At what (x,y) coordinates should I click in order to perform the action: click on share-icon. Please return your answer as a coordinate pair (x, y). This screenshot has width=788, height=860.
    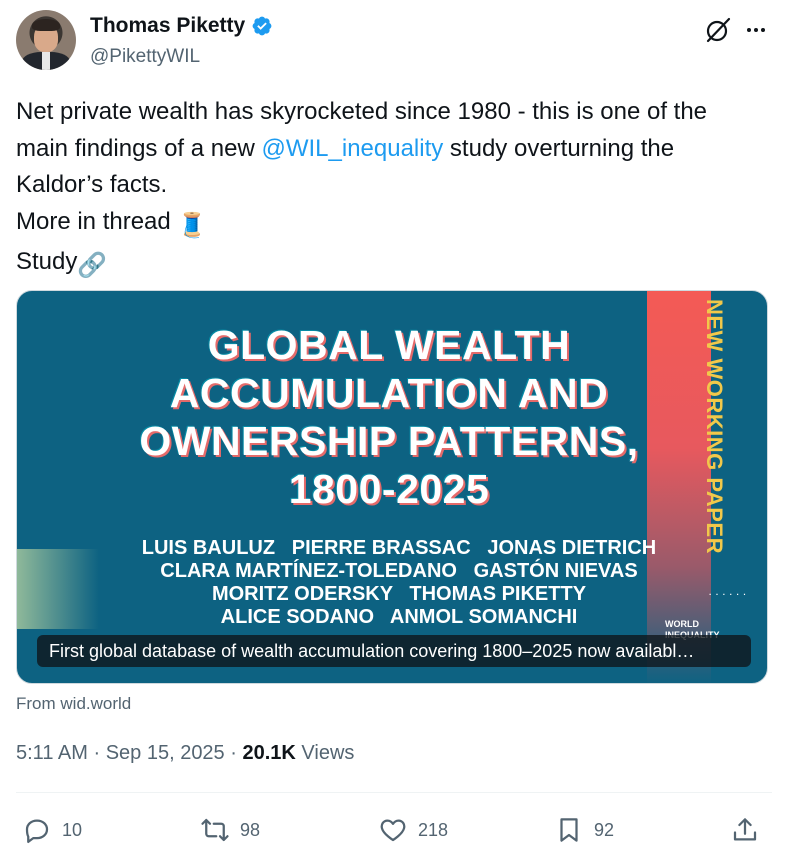
    Looking at the image, I should click on (745, 829).